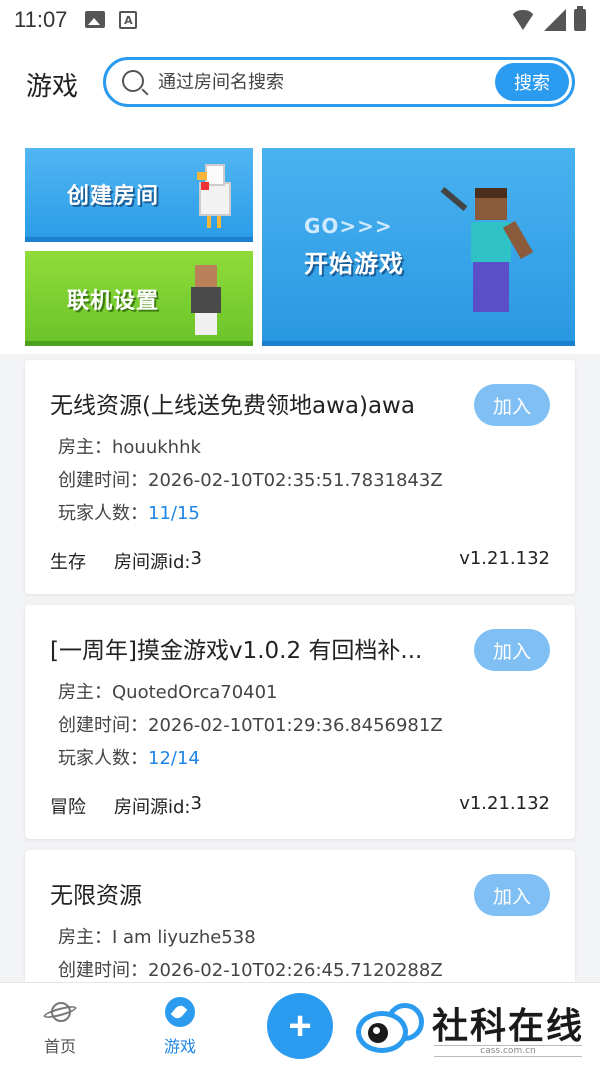 This screenshot has height=1066, width=600. I want to click on villager-icon, so click(206, 301).